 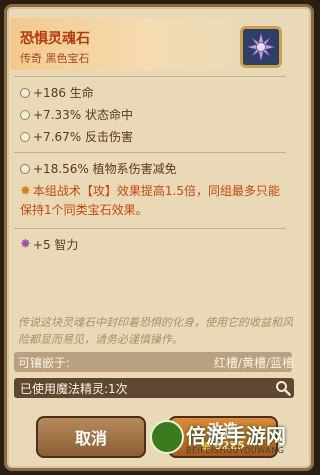 What do you see at coordinates (222, 430) in the screenshot?
I see `refine-label: 改造` at bounding box center [222, 430].